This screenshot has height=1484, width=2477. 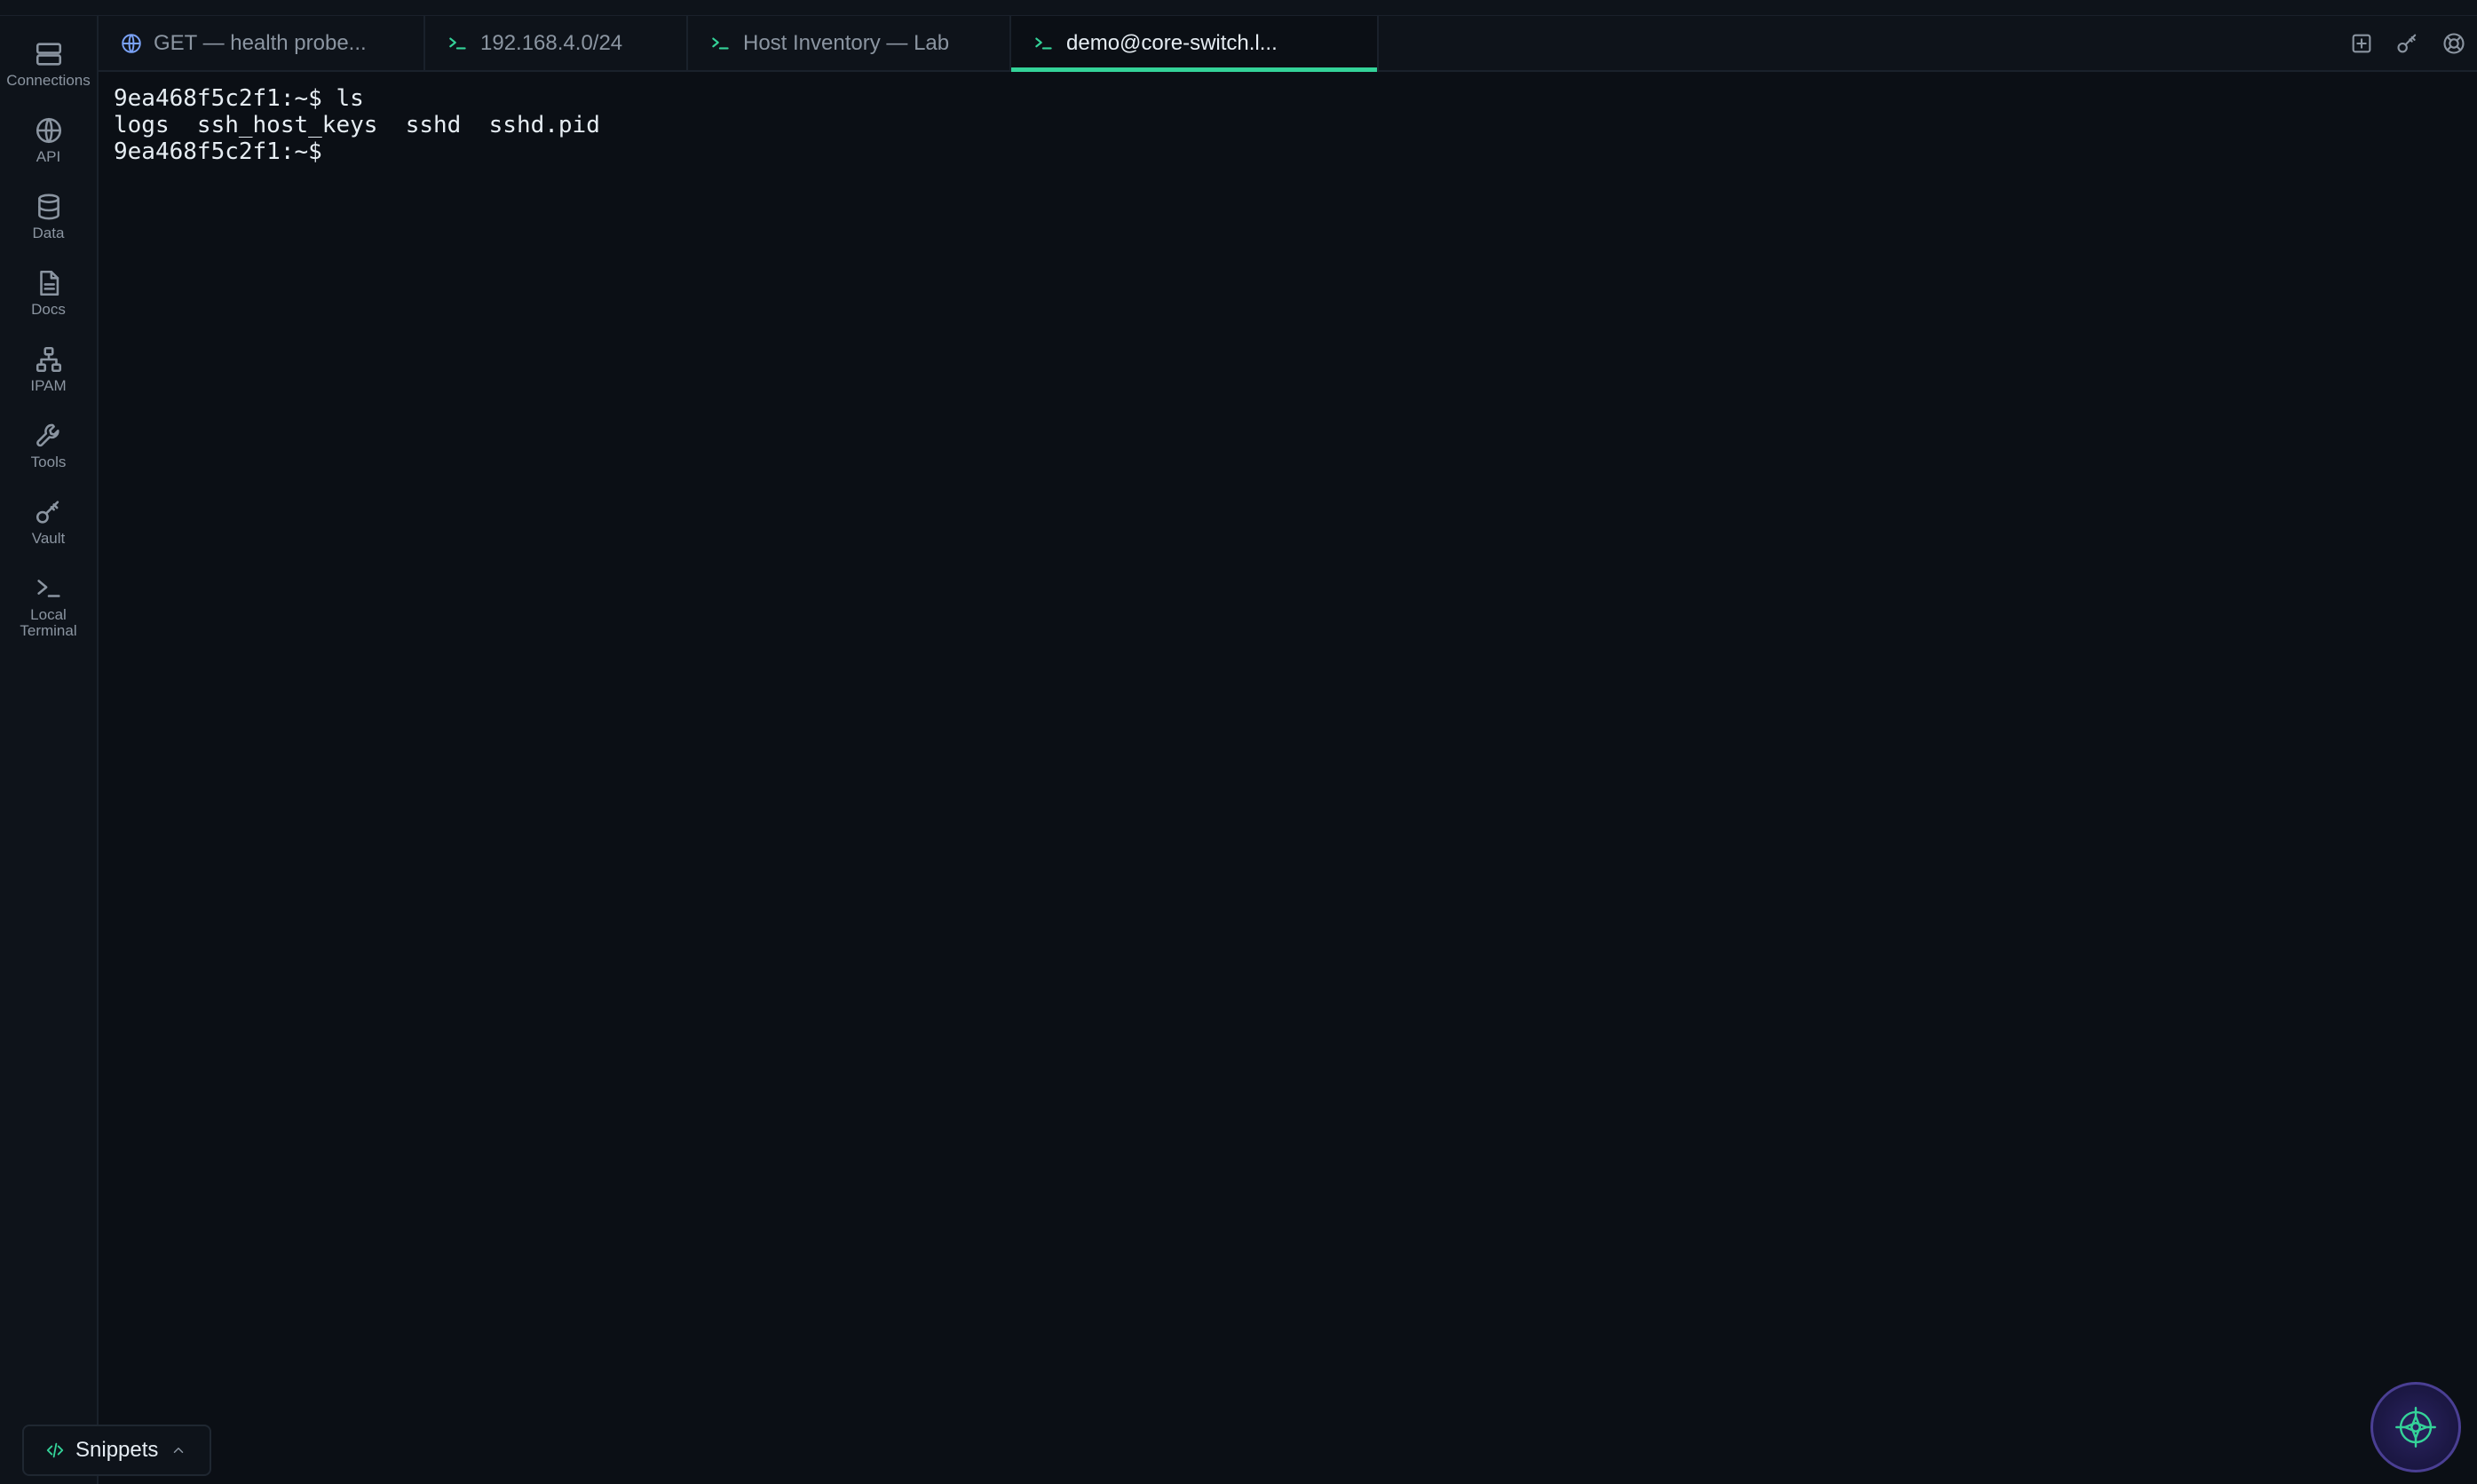 What do you see at coordinates (48, 207) in the screenshot?
I see `database-icon` at bounding box center [48, 207].